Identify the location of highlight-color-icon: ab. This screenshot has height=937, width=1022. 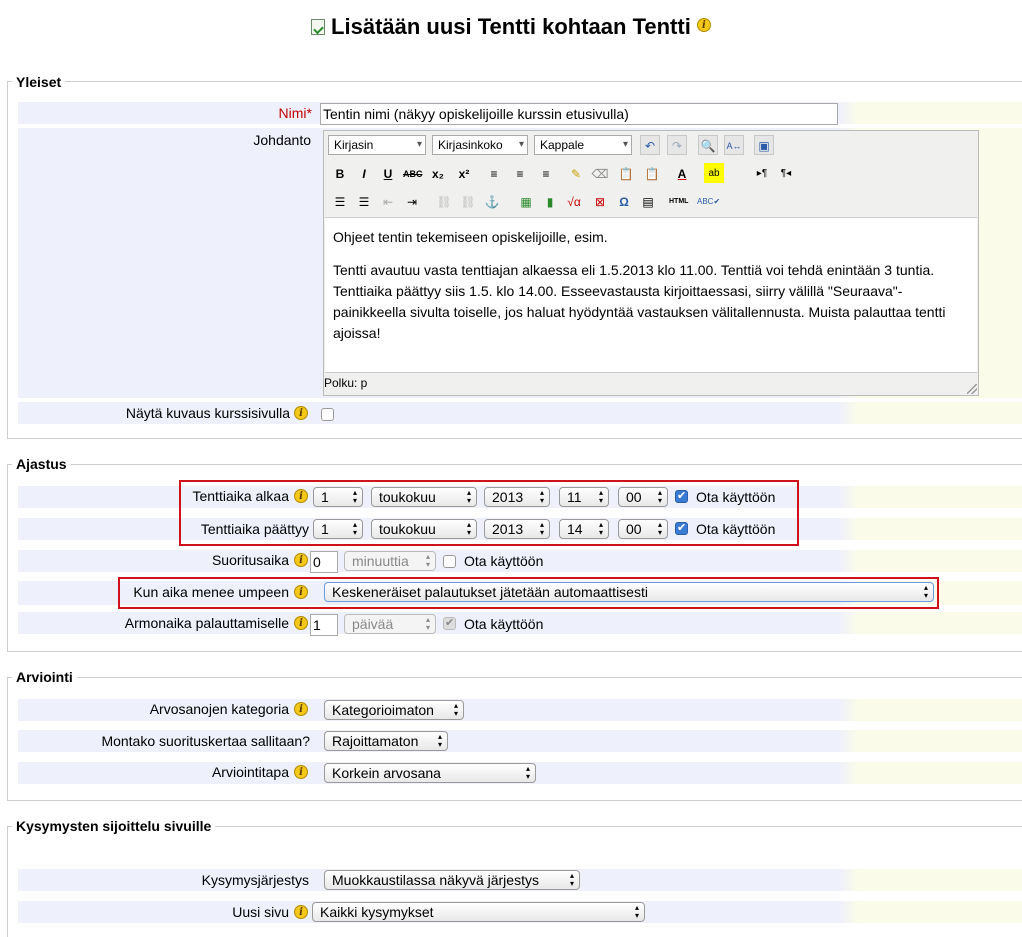
(714, 173).